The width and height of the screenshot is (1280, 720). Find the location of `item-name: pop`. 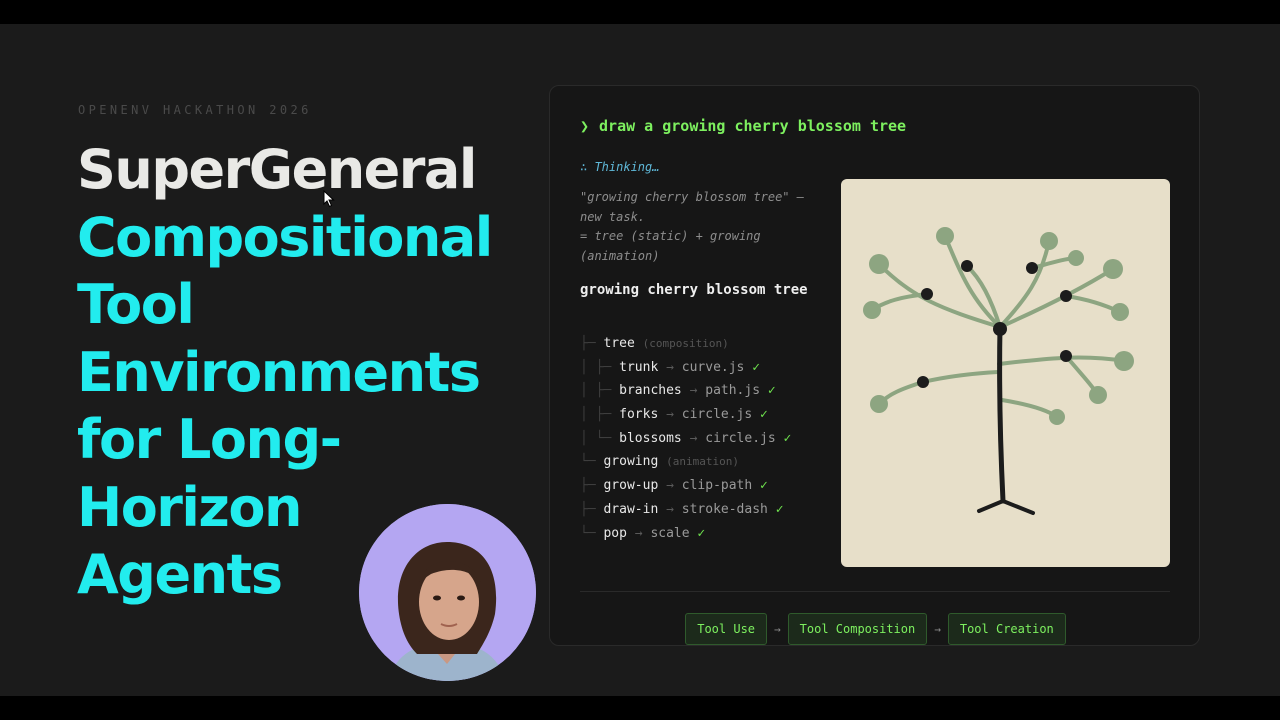

item-name: pop is located at coordinates (615, 533).